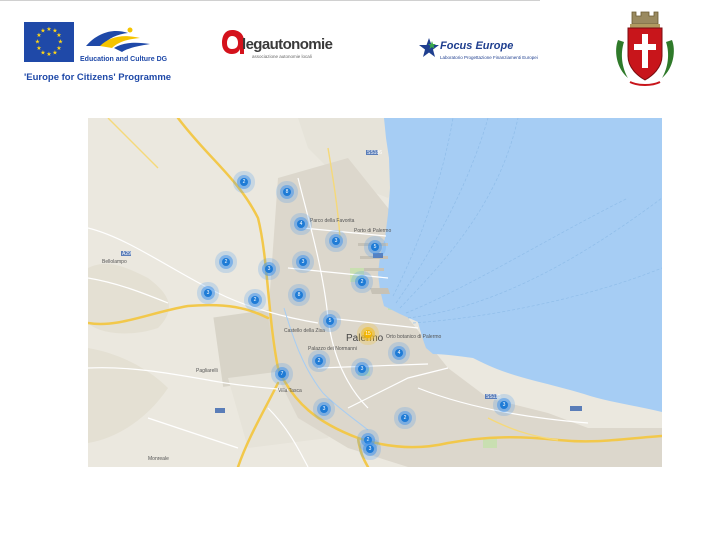 This screenshot has width=720, height=540. I want to click on eu-program-caption: 'Europe for Citizens' Programme, so click(98, 77).